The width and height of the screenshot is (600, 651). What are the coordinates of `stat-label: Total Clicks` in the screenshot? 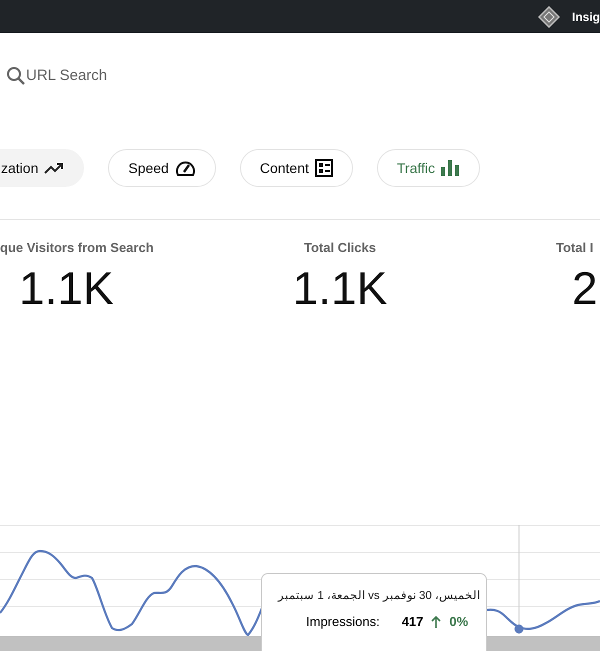 It's located at (340, 247).